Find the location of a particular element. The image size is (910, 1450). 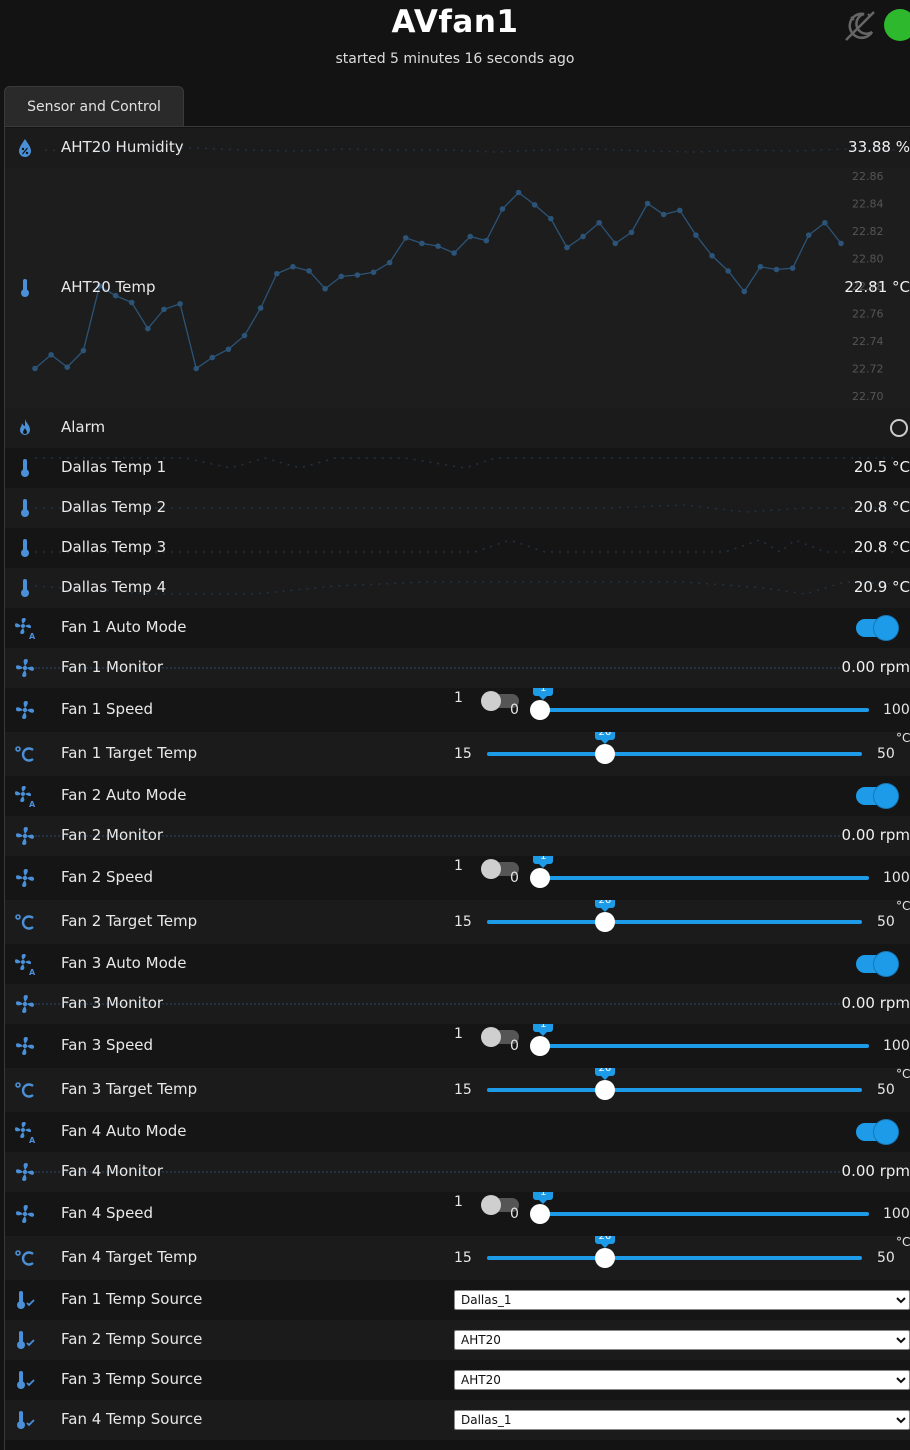

fan-4-speed-slider-knob is located at coordinates (540, 1214).